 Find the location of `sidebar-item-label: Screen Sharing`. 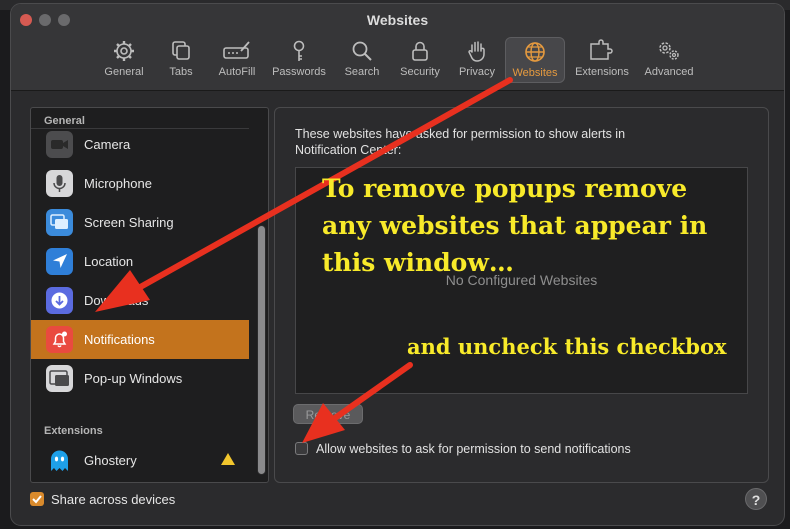

sidebar-item-label: Screen Sharing is located at coordinates (129, 222).